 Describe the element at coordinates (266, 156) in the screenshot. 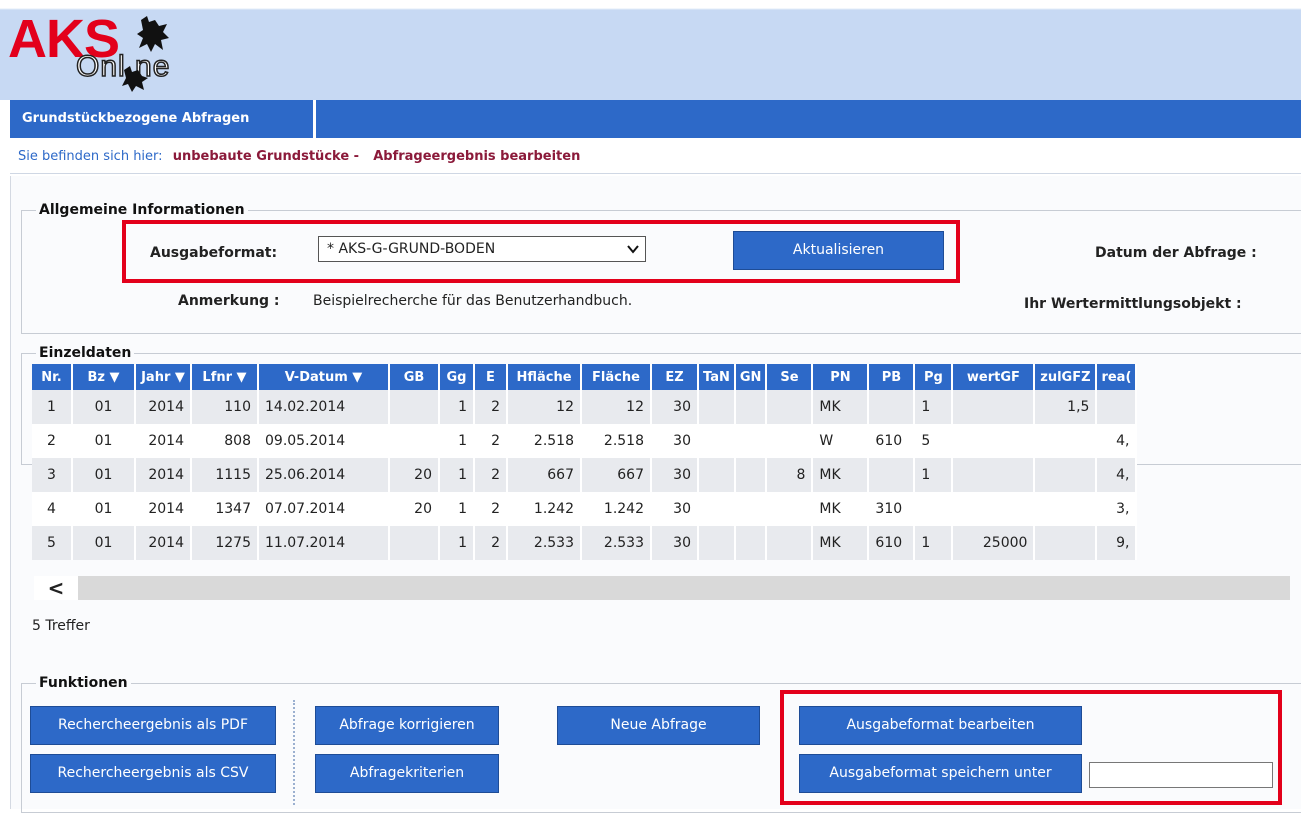

I see `breadcrumb-item-unbebaute: unbebaute Grundstücke -` at that location.